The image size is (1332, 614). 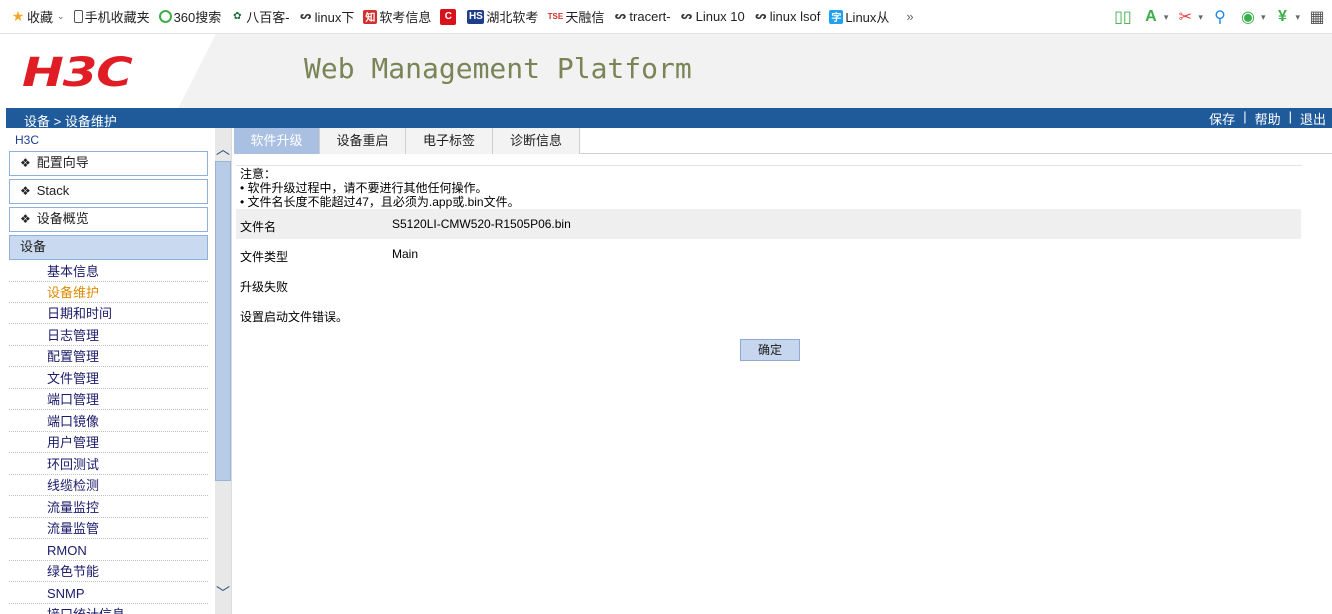 I want to click on bookmark-item: C, so click(x=450, y=17).